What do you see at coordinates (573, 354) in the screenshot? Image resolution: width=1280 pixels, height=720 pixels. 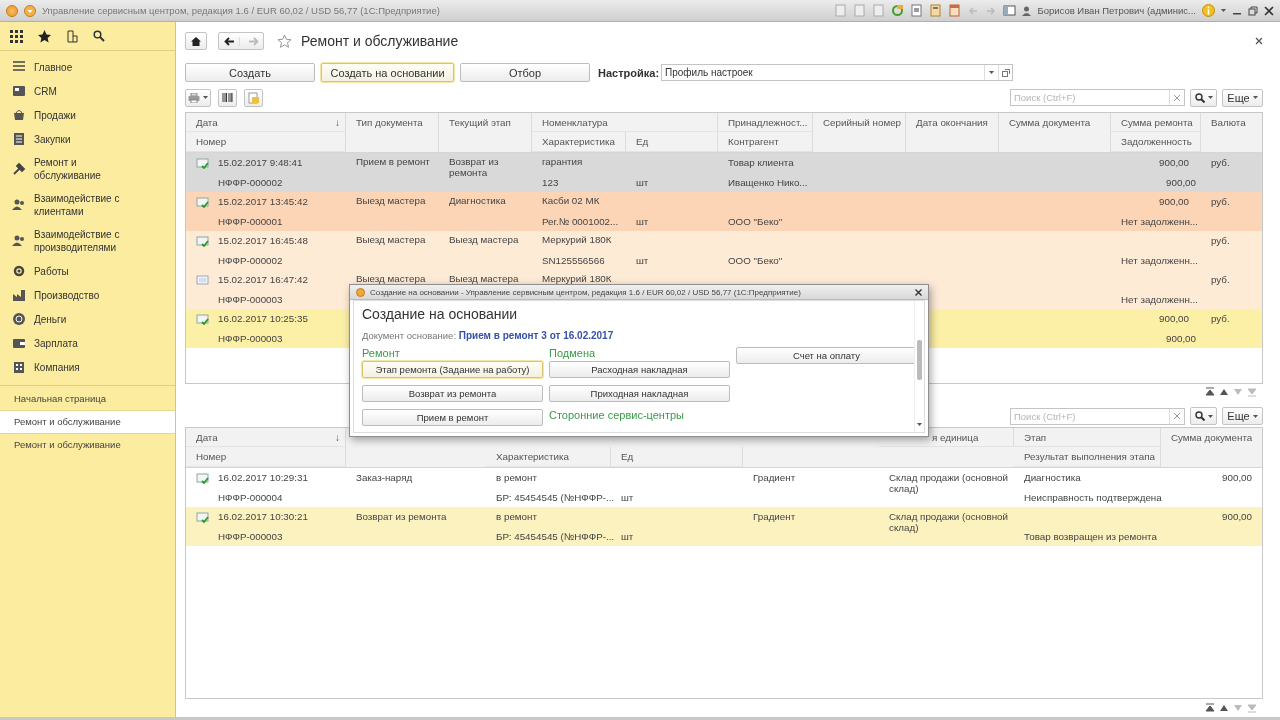 I see `group-title: Подмена` at bounding box center [573, 354].